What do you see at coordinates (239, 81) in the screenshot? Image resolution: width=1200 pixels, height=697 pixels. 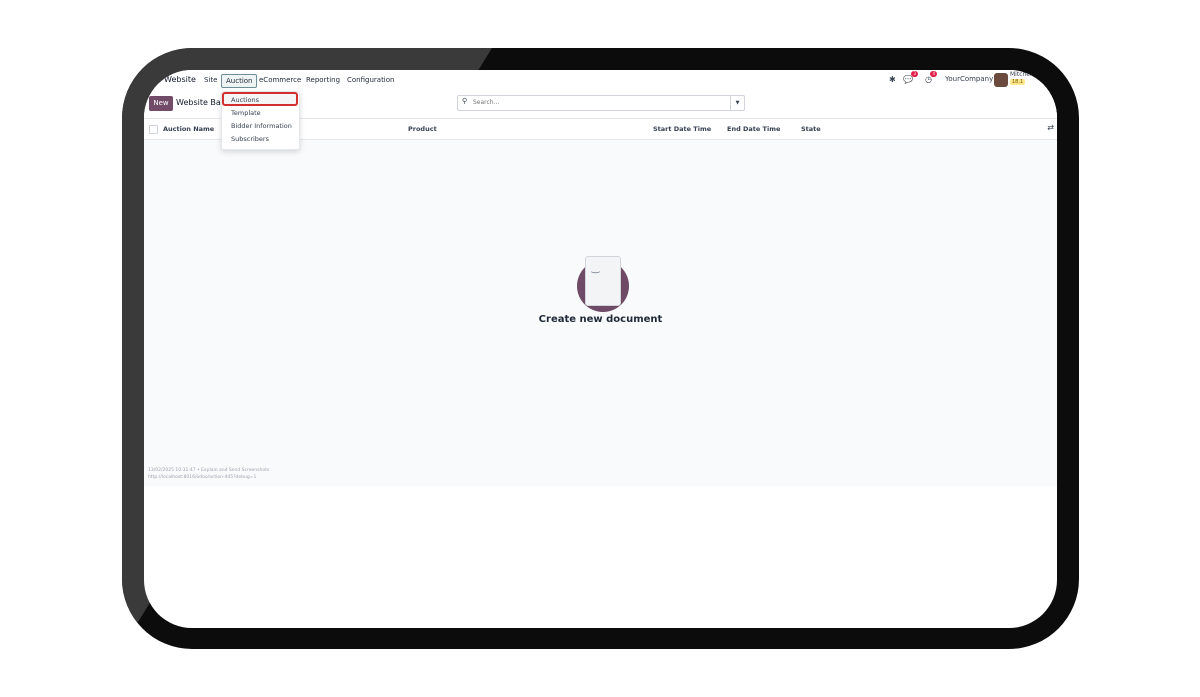 I see `menu-auction: Auction` at bounding box center [239, 81].